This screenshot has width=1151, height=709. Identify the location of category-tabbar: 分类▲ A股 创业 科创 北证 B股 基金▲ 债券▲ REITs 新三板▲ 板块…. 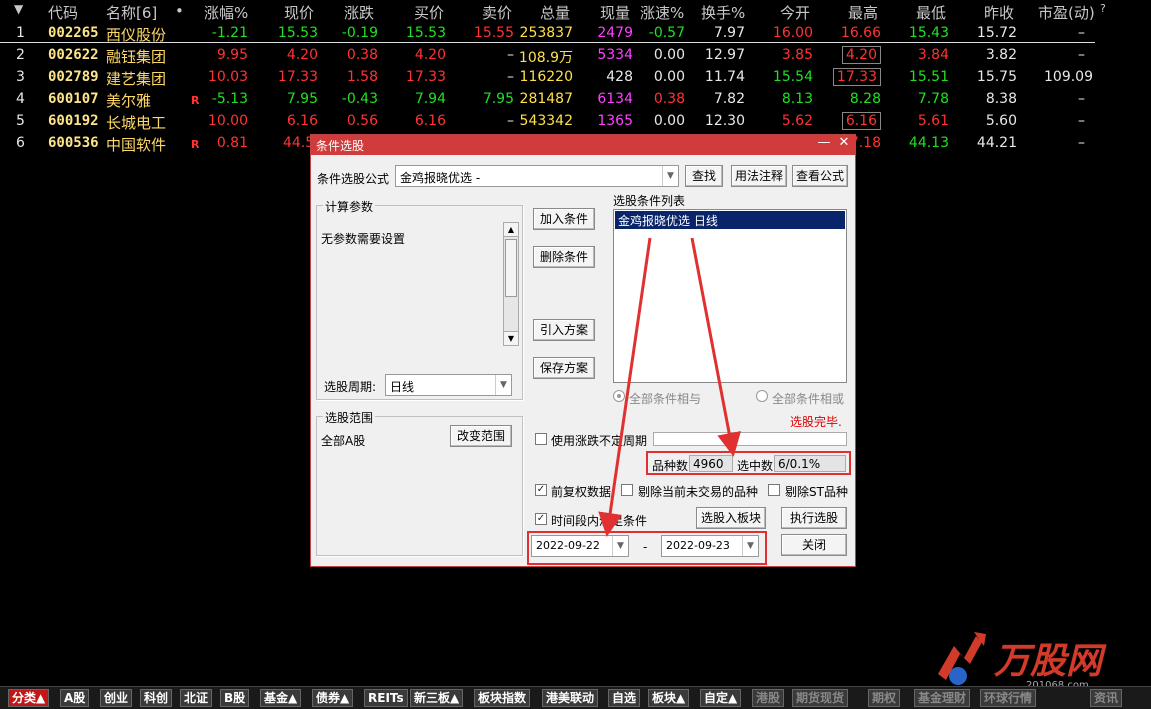
(575, 697).